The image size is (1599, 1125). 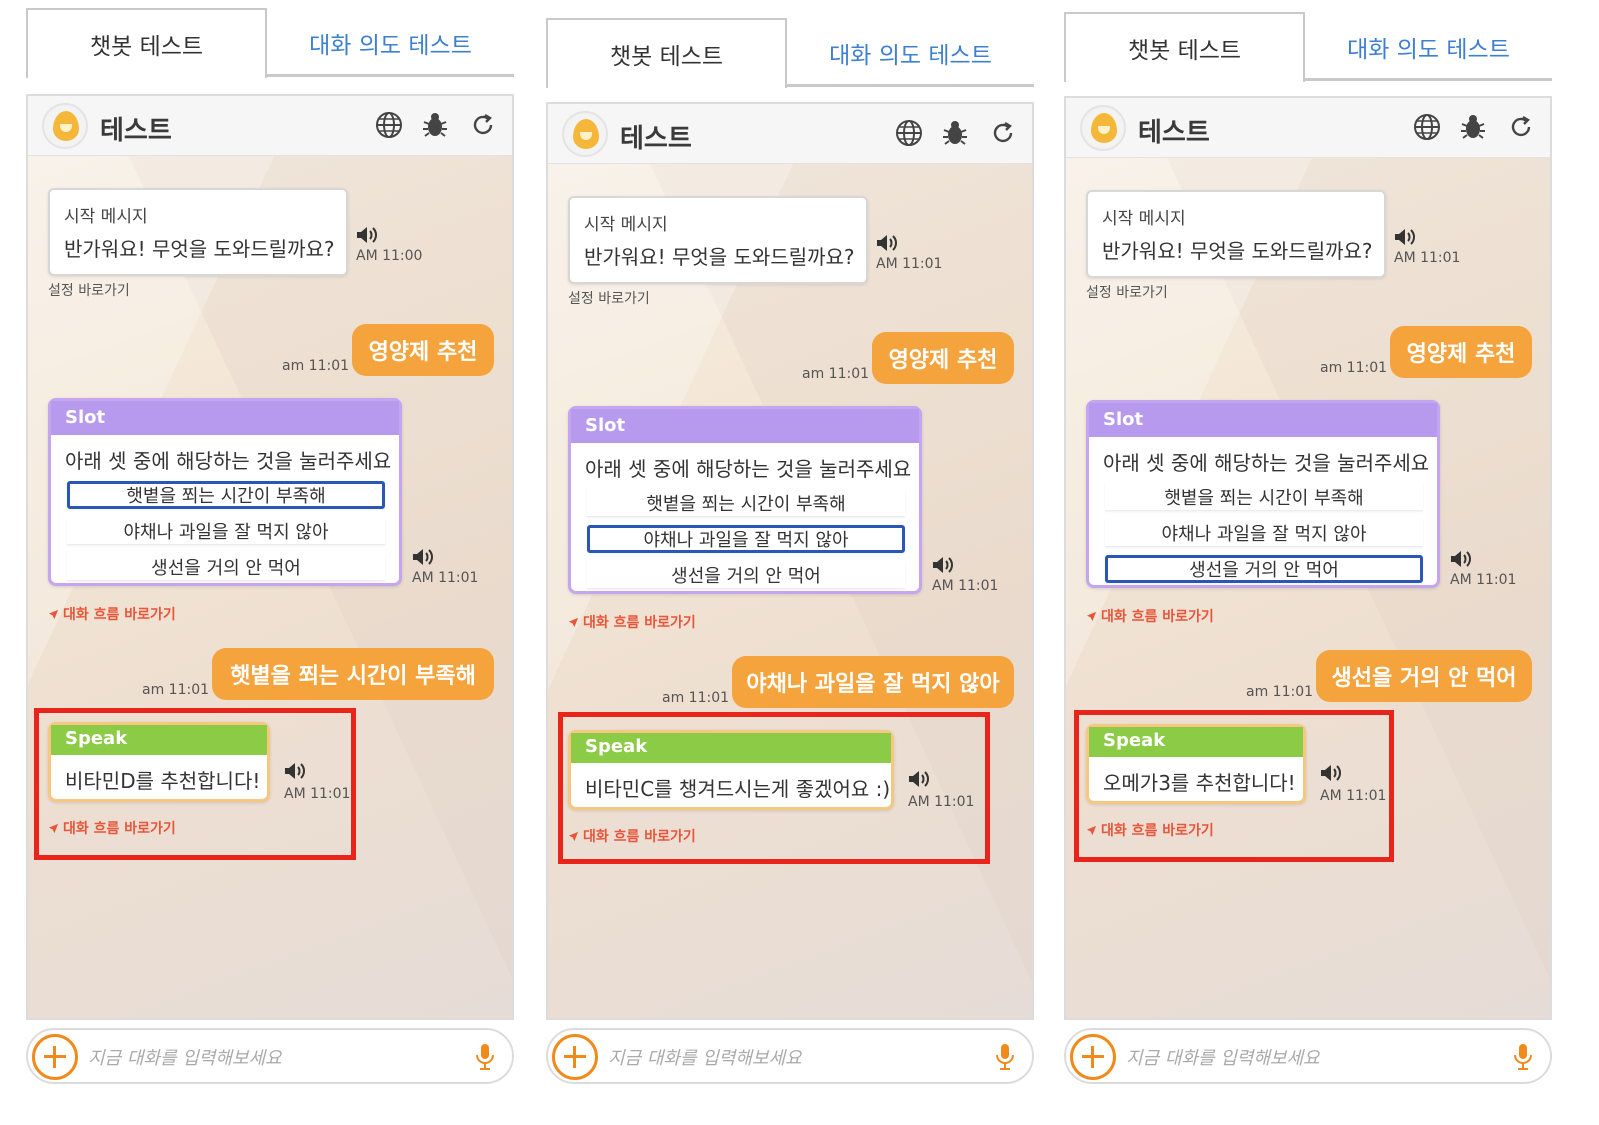 What do you see at coordinates (353, 674) in the screenshot?
I see `user-reply-bubble: 햇볕을 쬐는 시간이 부족해` at bounding box center [353, 674].